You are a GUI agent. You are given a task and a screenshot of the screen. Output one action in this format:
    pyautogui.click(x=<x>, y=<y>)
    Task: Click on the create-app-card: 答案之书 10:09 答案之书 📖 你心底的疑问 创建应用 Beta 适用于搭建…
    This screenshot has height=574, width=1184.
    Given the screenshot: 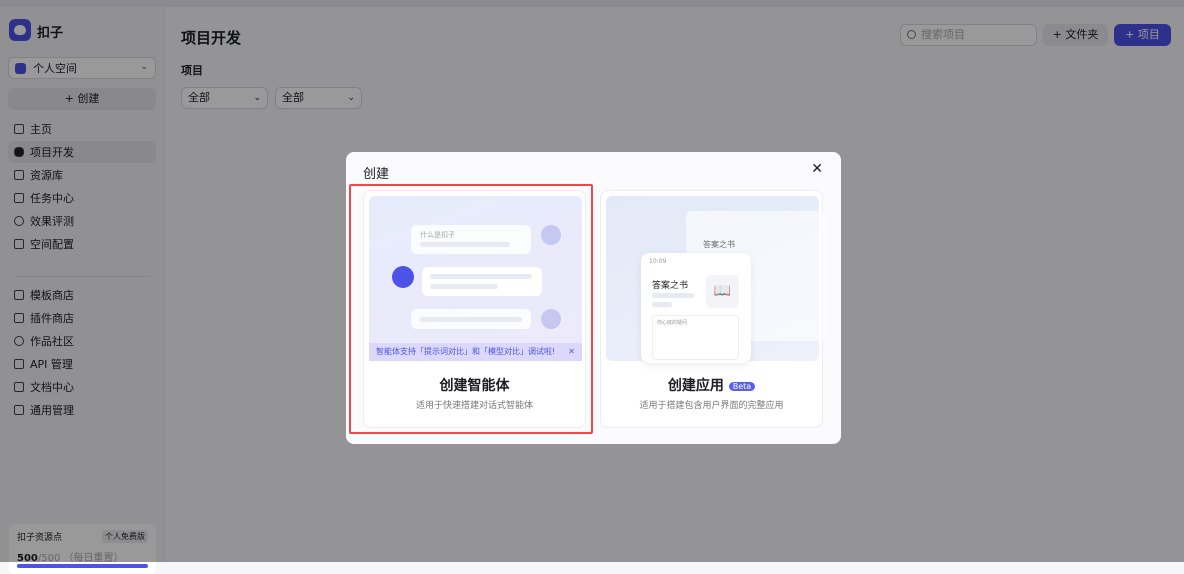 What is the action you would take?
    pyautogui.click(x=713, y=309)
    